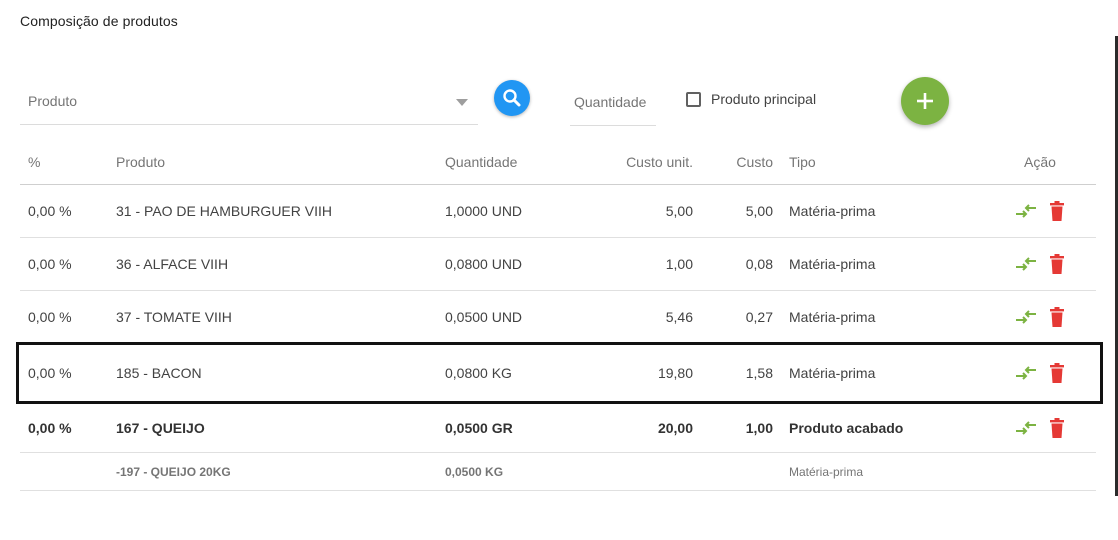 This screenshot has height=540, width=1118. I want to click on cell-unit-cost: 19,80, so click(675, 373).